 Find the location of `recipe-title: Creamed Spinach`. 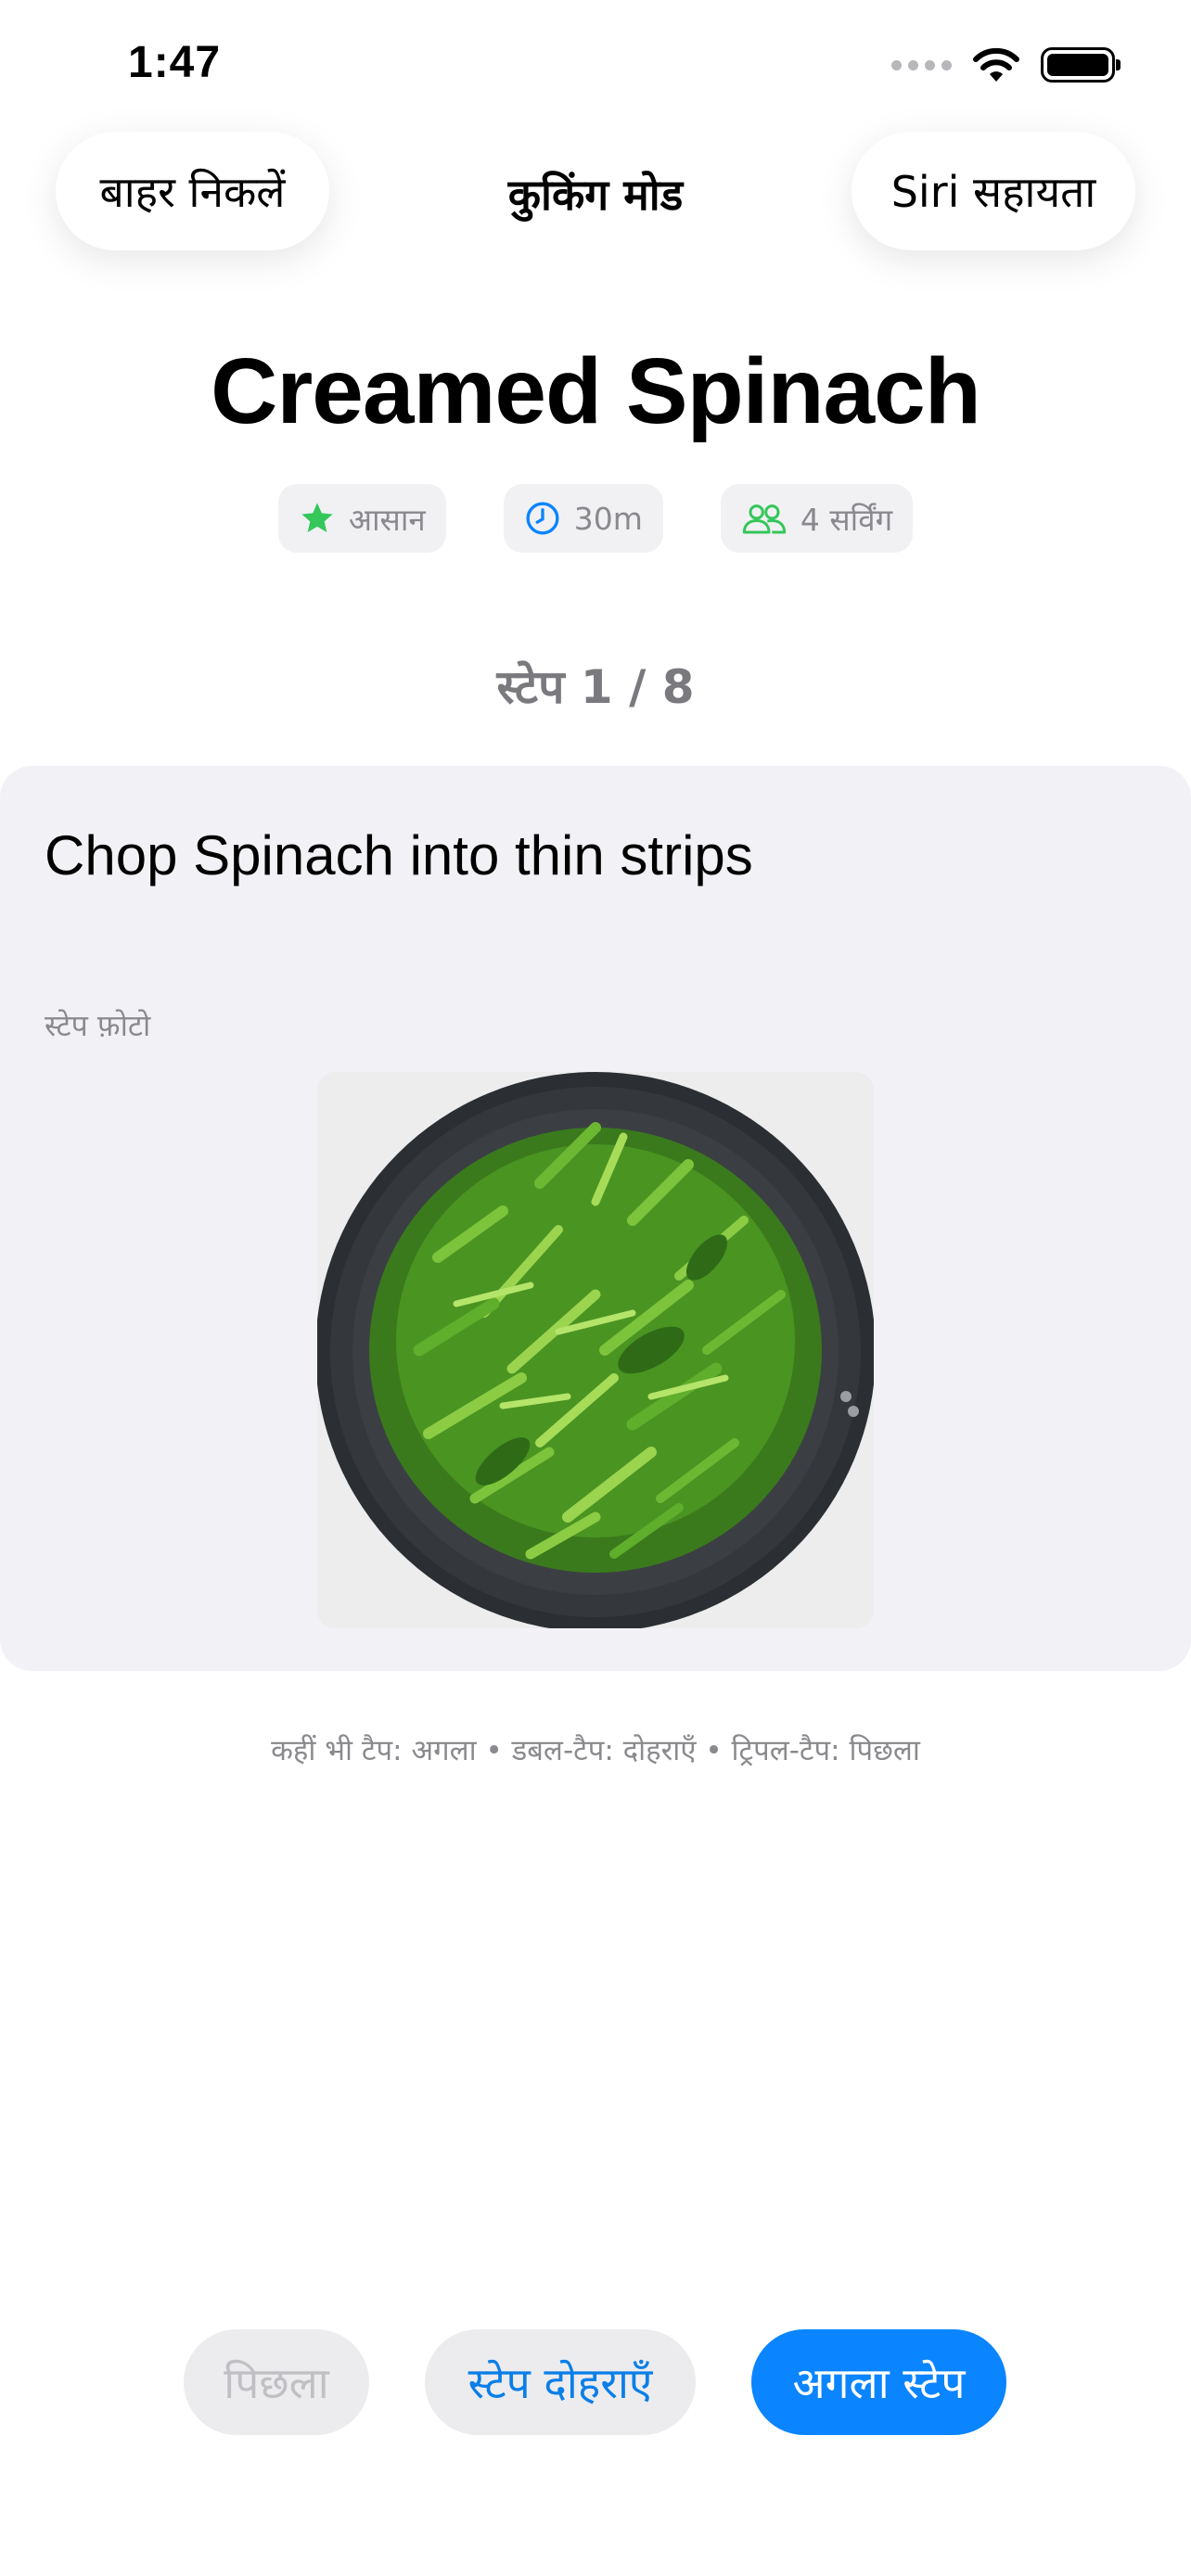

recipe-title: Creamed Spinach is located at coordinates (596, 391).